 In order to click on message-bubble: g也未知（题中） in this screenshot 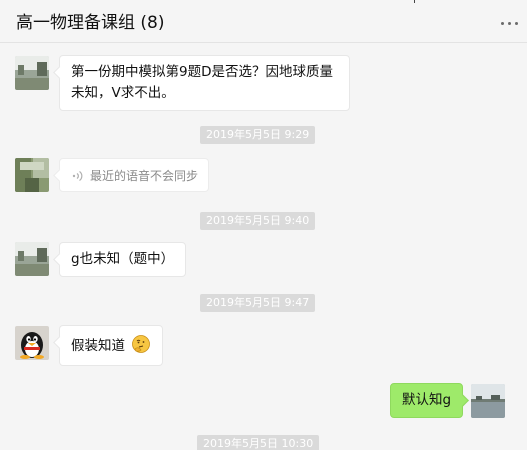, I will do `click(123, 259)`.